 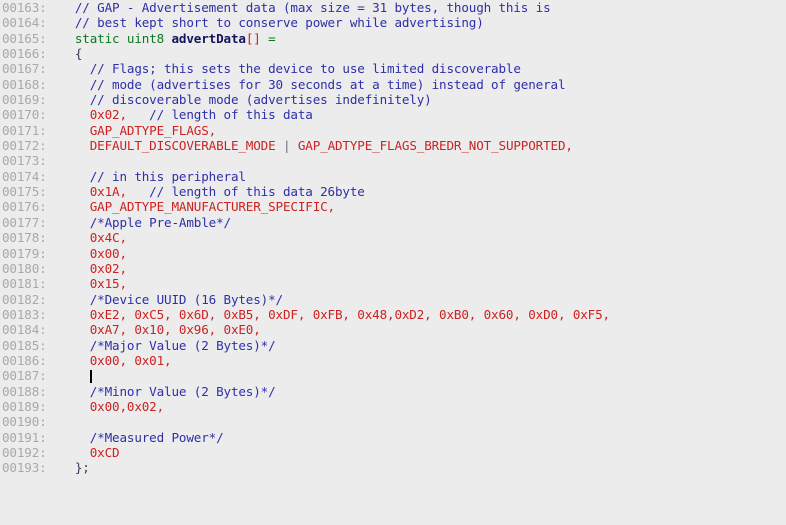 I want to click on code-line-content: 0xCD, so click(x=90, y=452).